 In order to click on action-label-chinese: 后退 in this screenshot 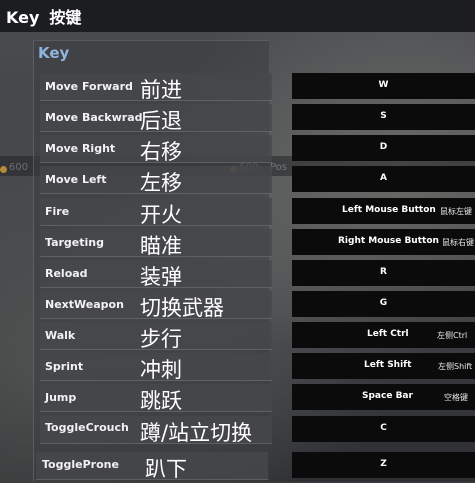, I will do `click(161, 121)`.